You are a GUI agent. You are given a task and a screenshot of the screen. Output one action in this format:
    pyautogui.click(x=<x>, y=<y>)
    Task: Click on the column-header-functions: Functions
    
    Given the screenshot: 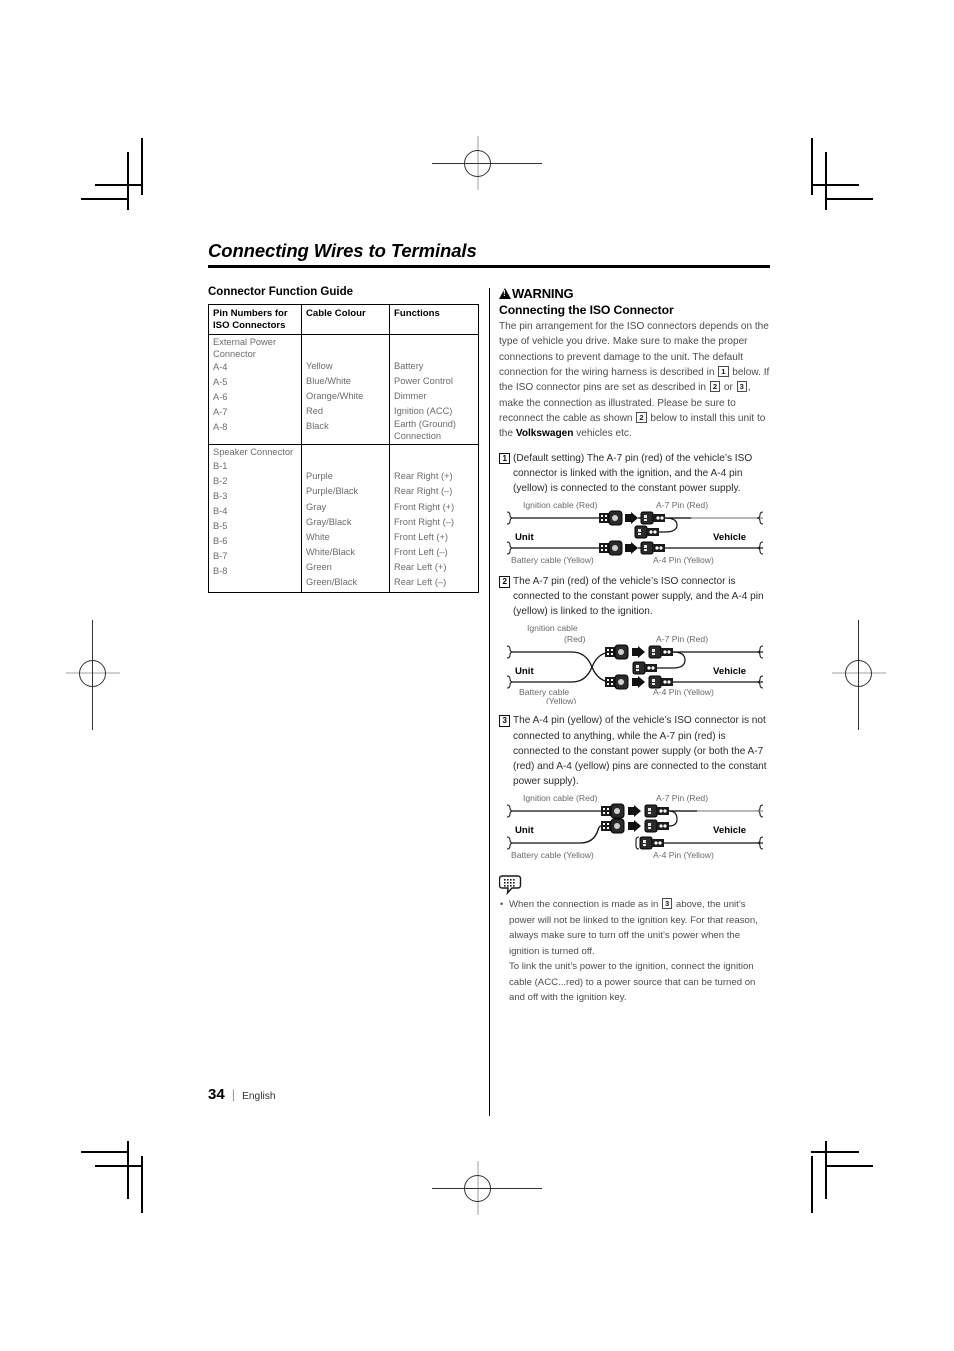 What is the action you would take?
    pyautogui.click(x=434, y=319)
    